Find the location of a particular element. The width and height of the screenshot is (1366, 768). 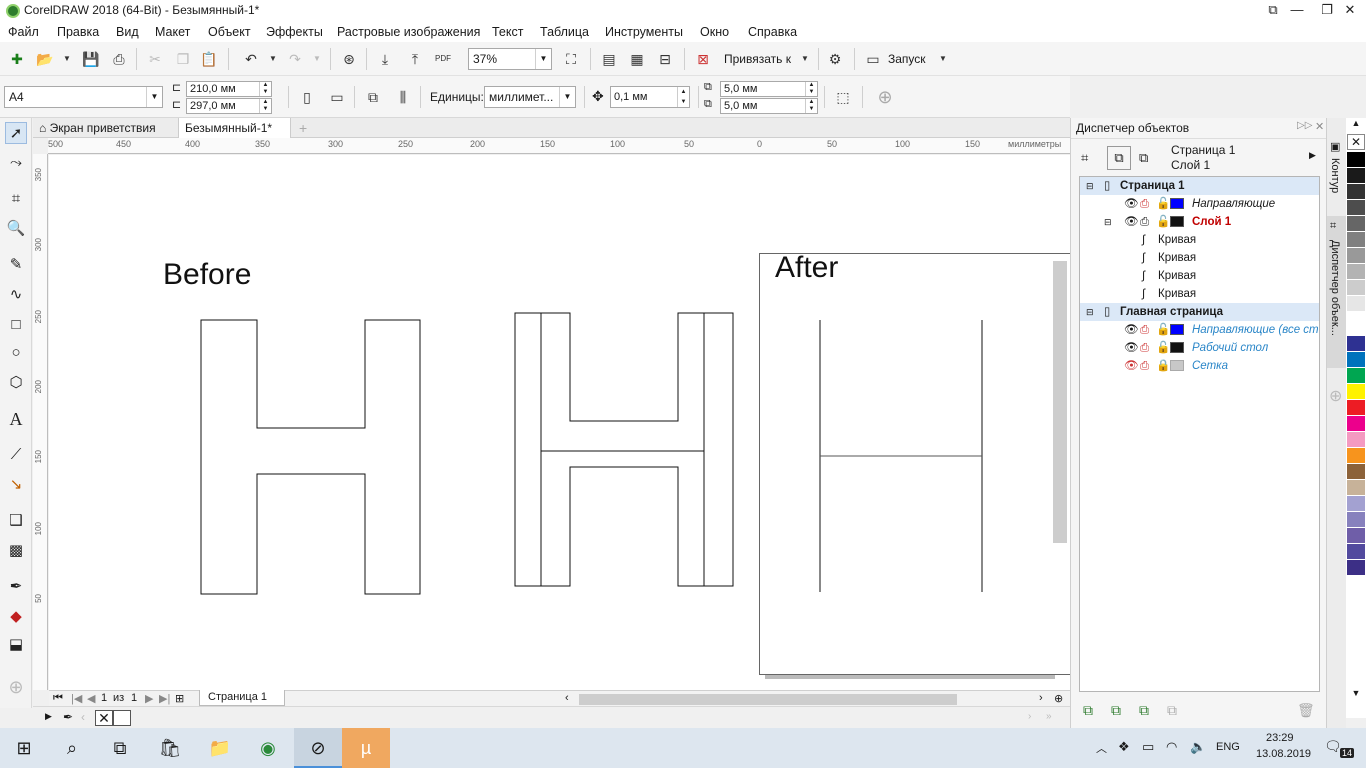

paste-icon: 📋 is located at coordinates (209, 59).